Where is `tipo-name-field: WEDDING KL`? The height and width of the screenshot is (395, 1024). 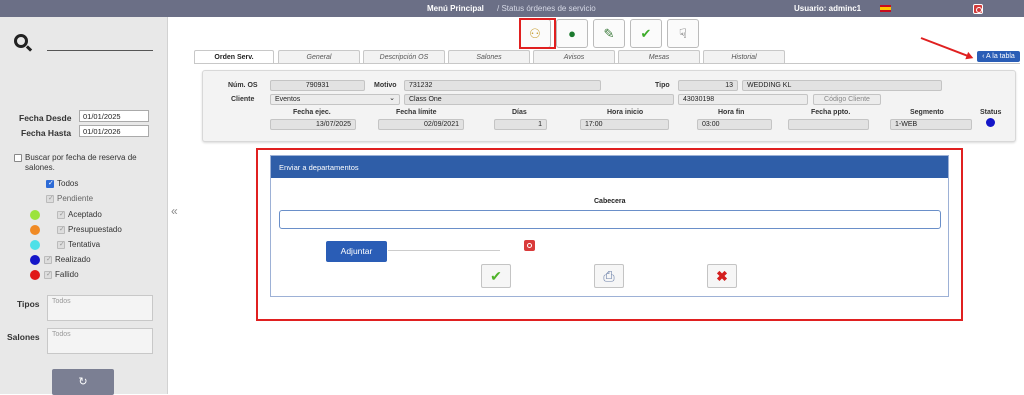 tipo-name-field: WEDDING KL is located at coordinates (842, 85).